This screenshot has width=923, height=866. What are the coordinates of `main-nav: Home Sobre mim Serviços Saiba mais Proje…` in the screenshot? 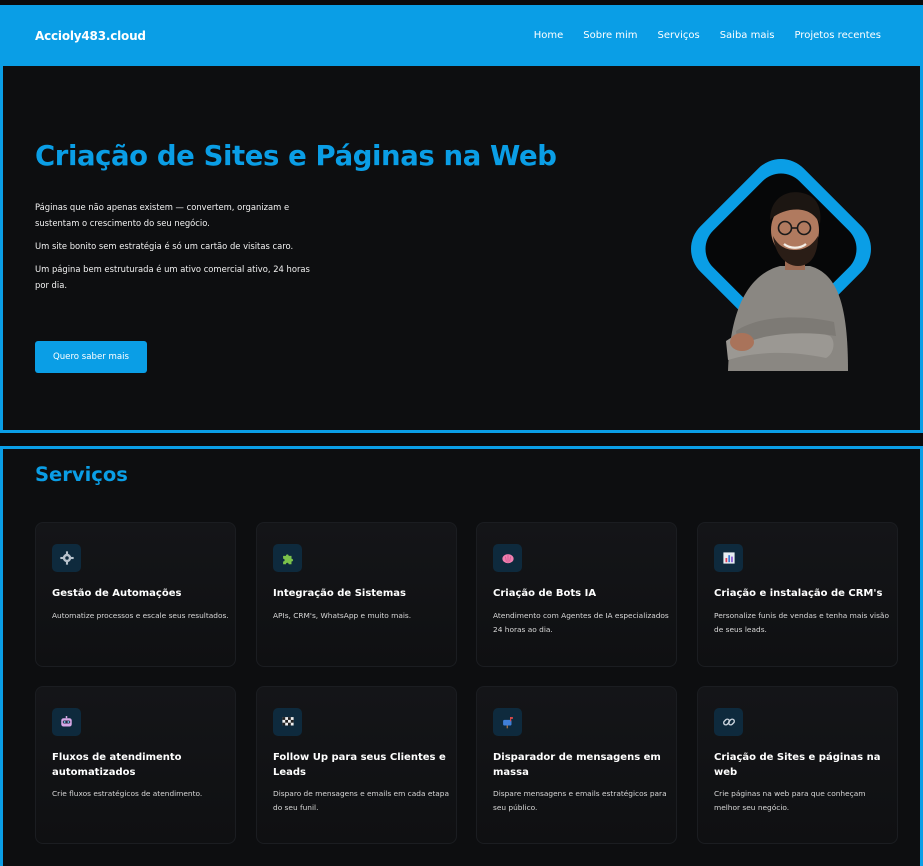 It's located at (707, 35).